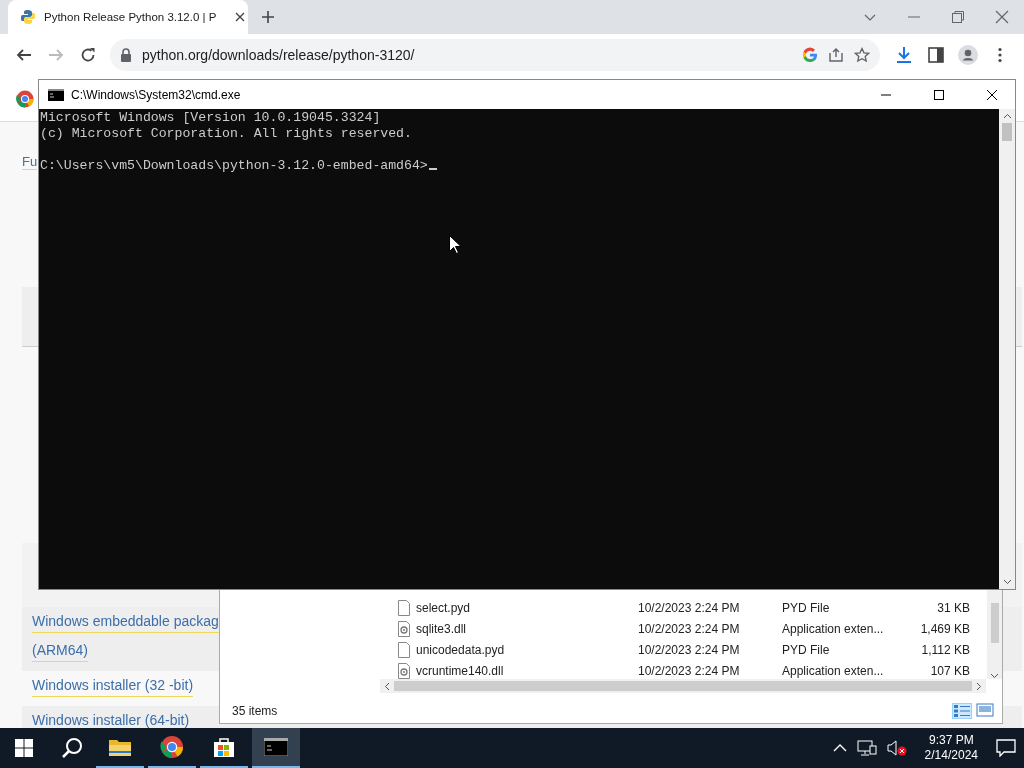 The height and width of the screenshot is (768, 1024). What do you see at coordinates (30, 162) in the screenshot?
I see `breadcrumb-link: Fu` at bounding box center [30, 162].